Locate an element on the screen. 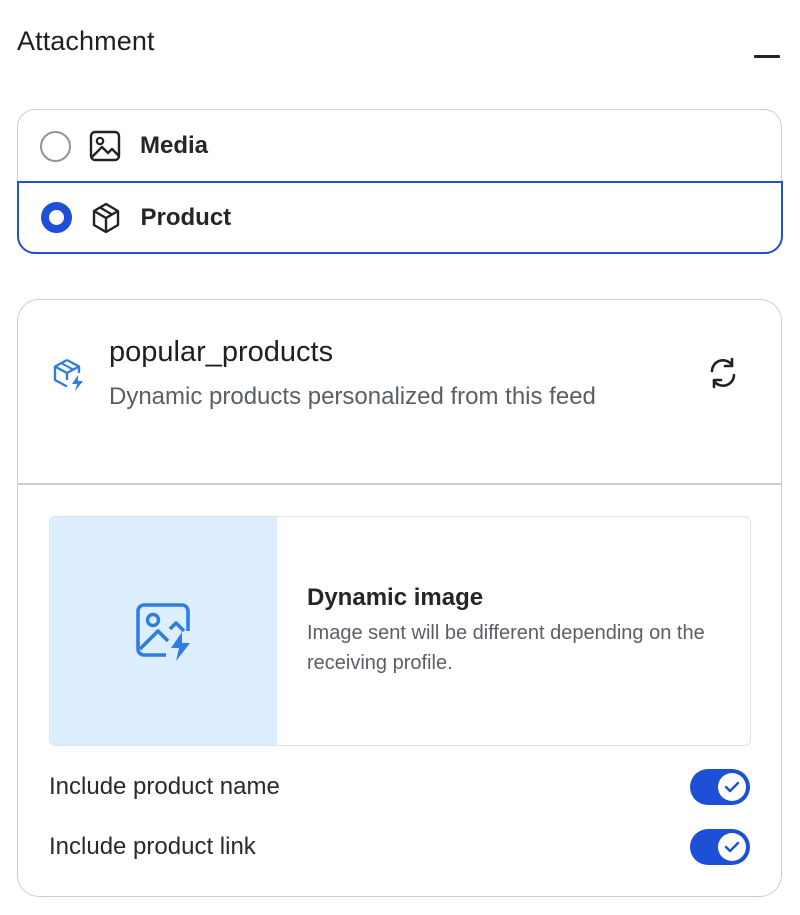 This screenshot has width=800, height=915. radio-option-product: Product is located at coordinates (399, 217).